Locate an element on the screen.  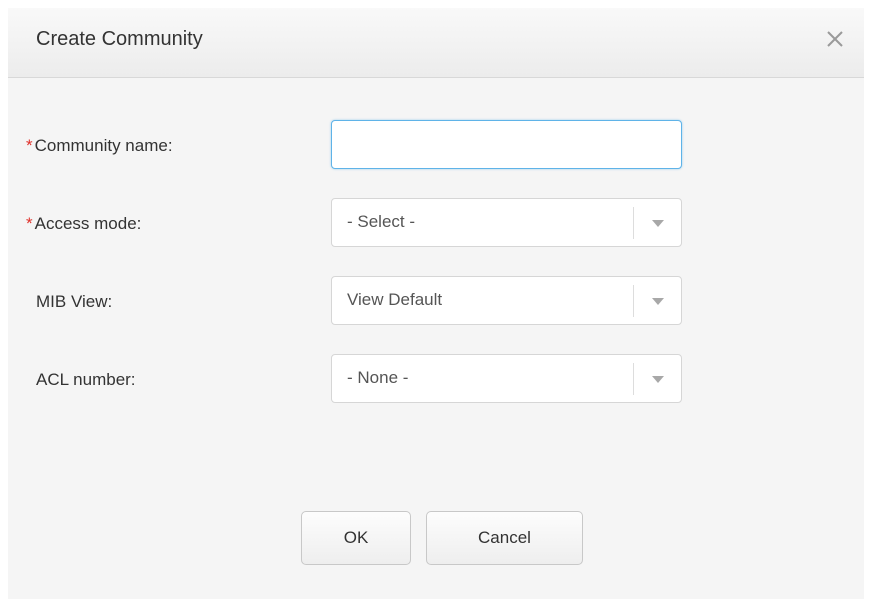
mib-view-label: MIB View: is located at coordinates (74, 301).